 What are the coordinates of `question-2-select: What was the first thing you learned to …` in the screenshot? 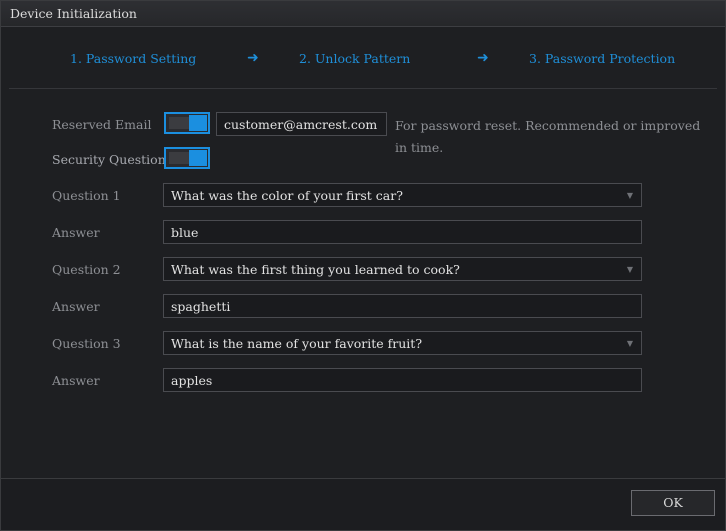 It's located at (402, 269).